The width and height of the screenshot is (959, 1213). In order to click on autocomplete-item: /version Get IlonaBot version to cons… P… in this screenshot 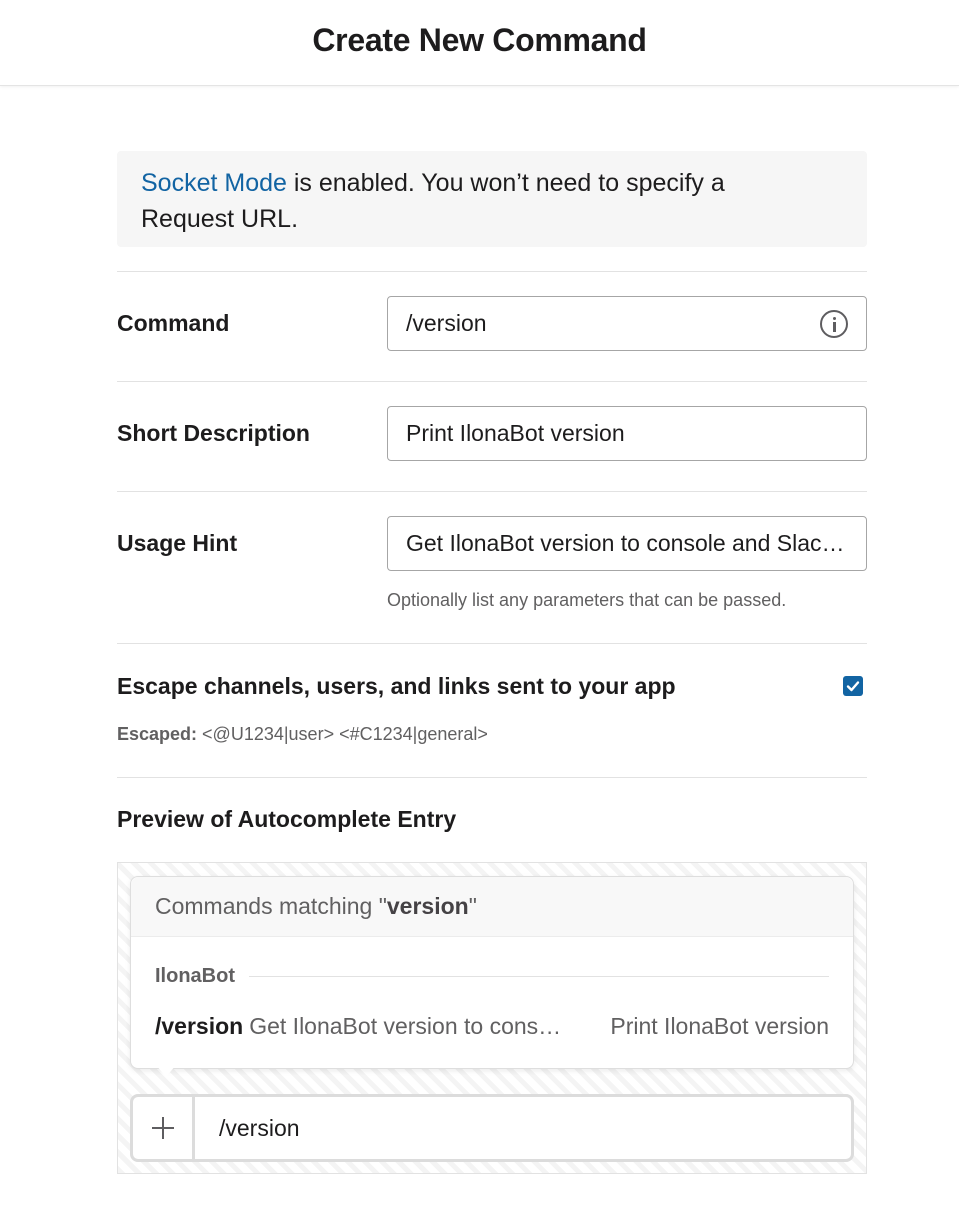, I will do `click(492, 1026)`.